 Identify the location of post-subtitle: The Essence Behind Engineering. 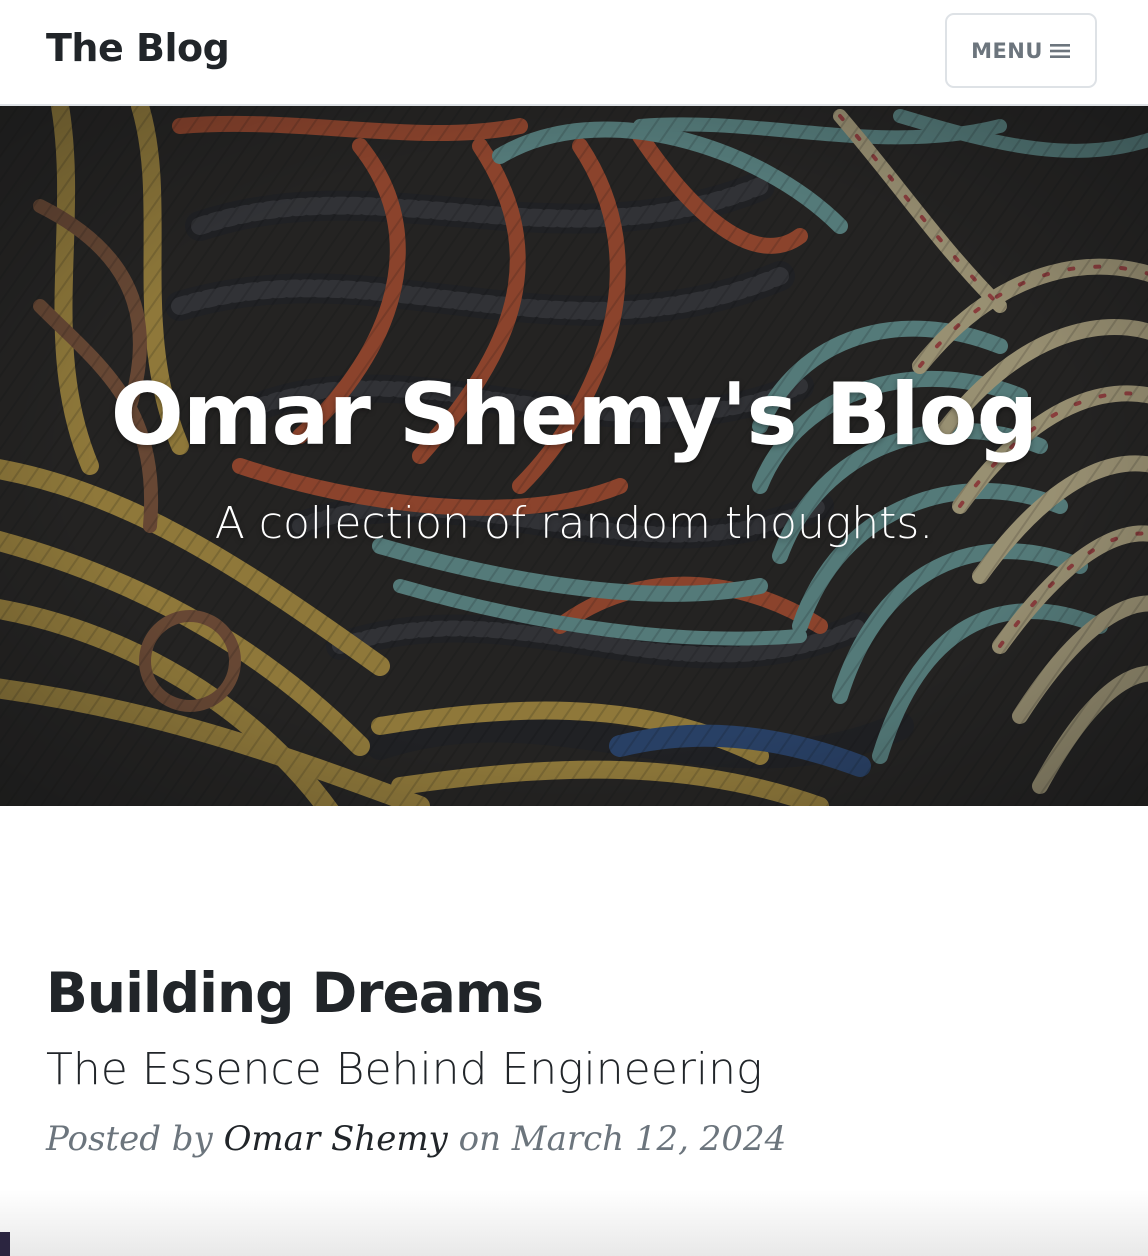
(404, 1069).